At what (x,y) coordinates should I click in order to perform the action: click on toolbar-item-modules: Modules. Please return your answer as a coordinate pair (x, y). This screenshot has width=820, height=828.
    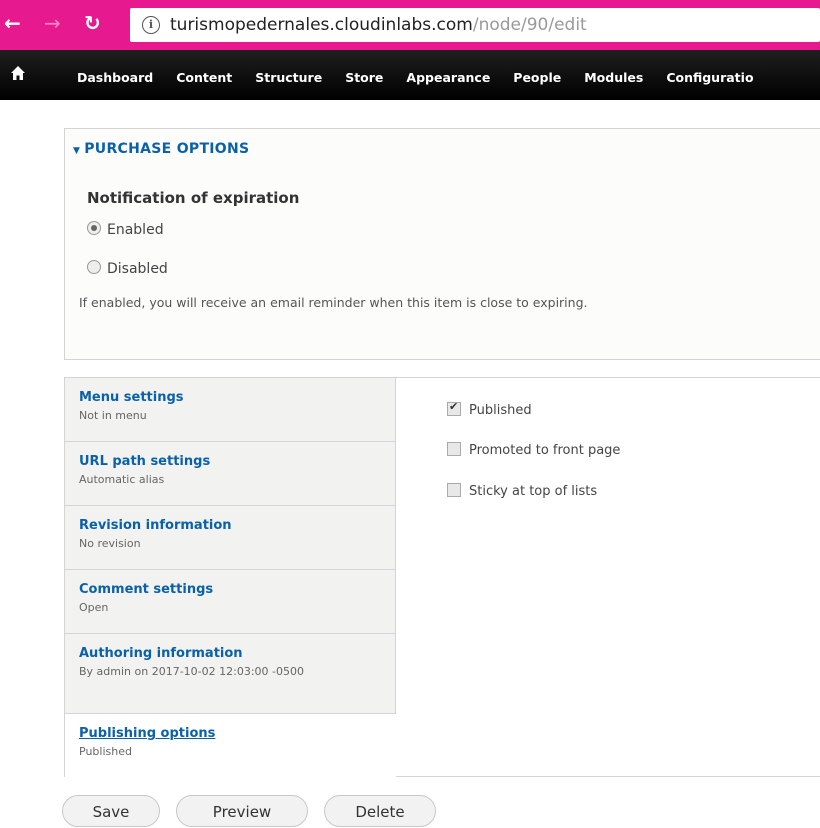
    Looking at the image, I should click on (613, 77).